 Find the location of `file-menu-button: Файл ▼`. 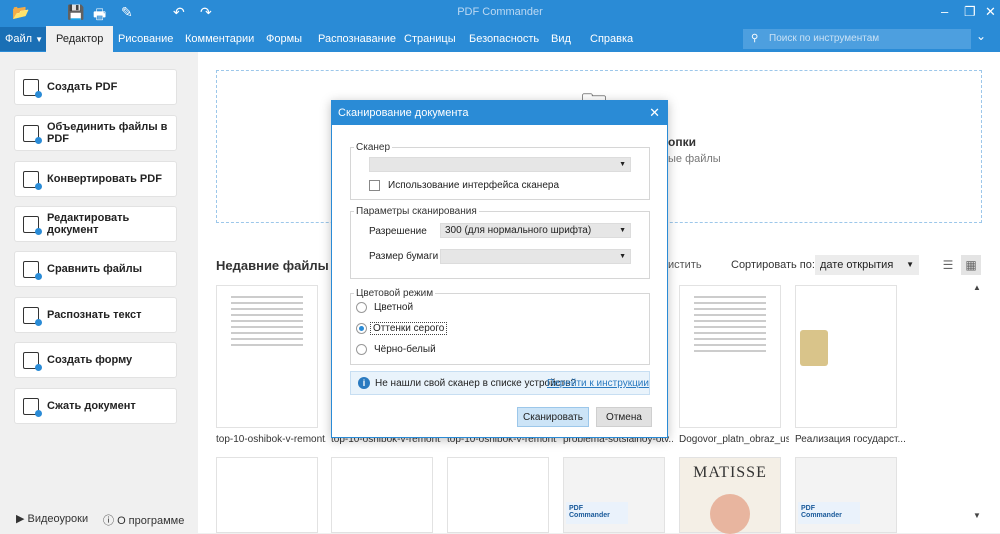

file-menu-button: Файл ▼ is located at coordinates (23, 39).